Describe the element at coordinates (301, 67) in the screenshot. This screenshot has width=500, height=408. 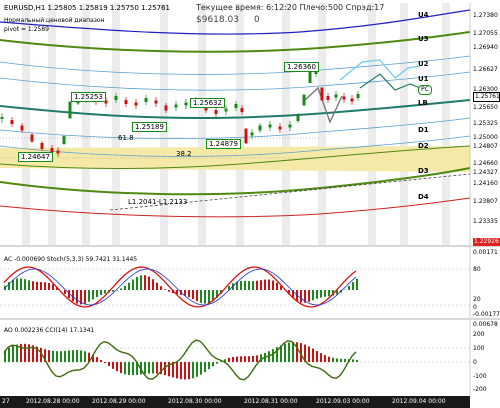
I see `price-label-box: 1.26360` at that location.